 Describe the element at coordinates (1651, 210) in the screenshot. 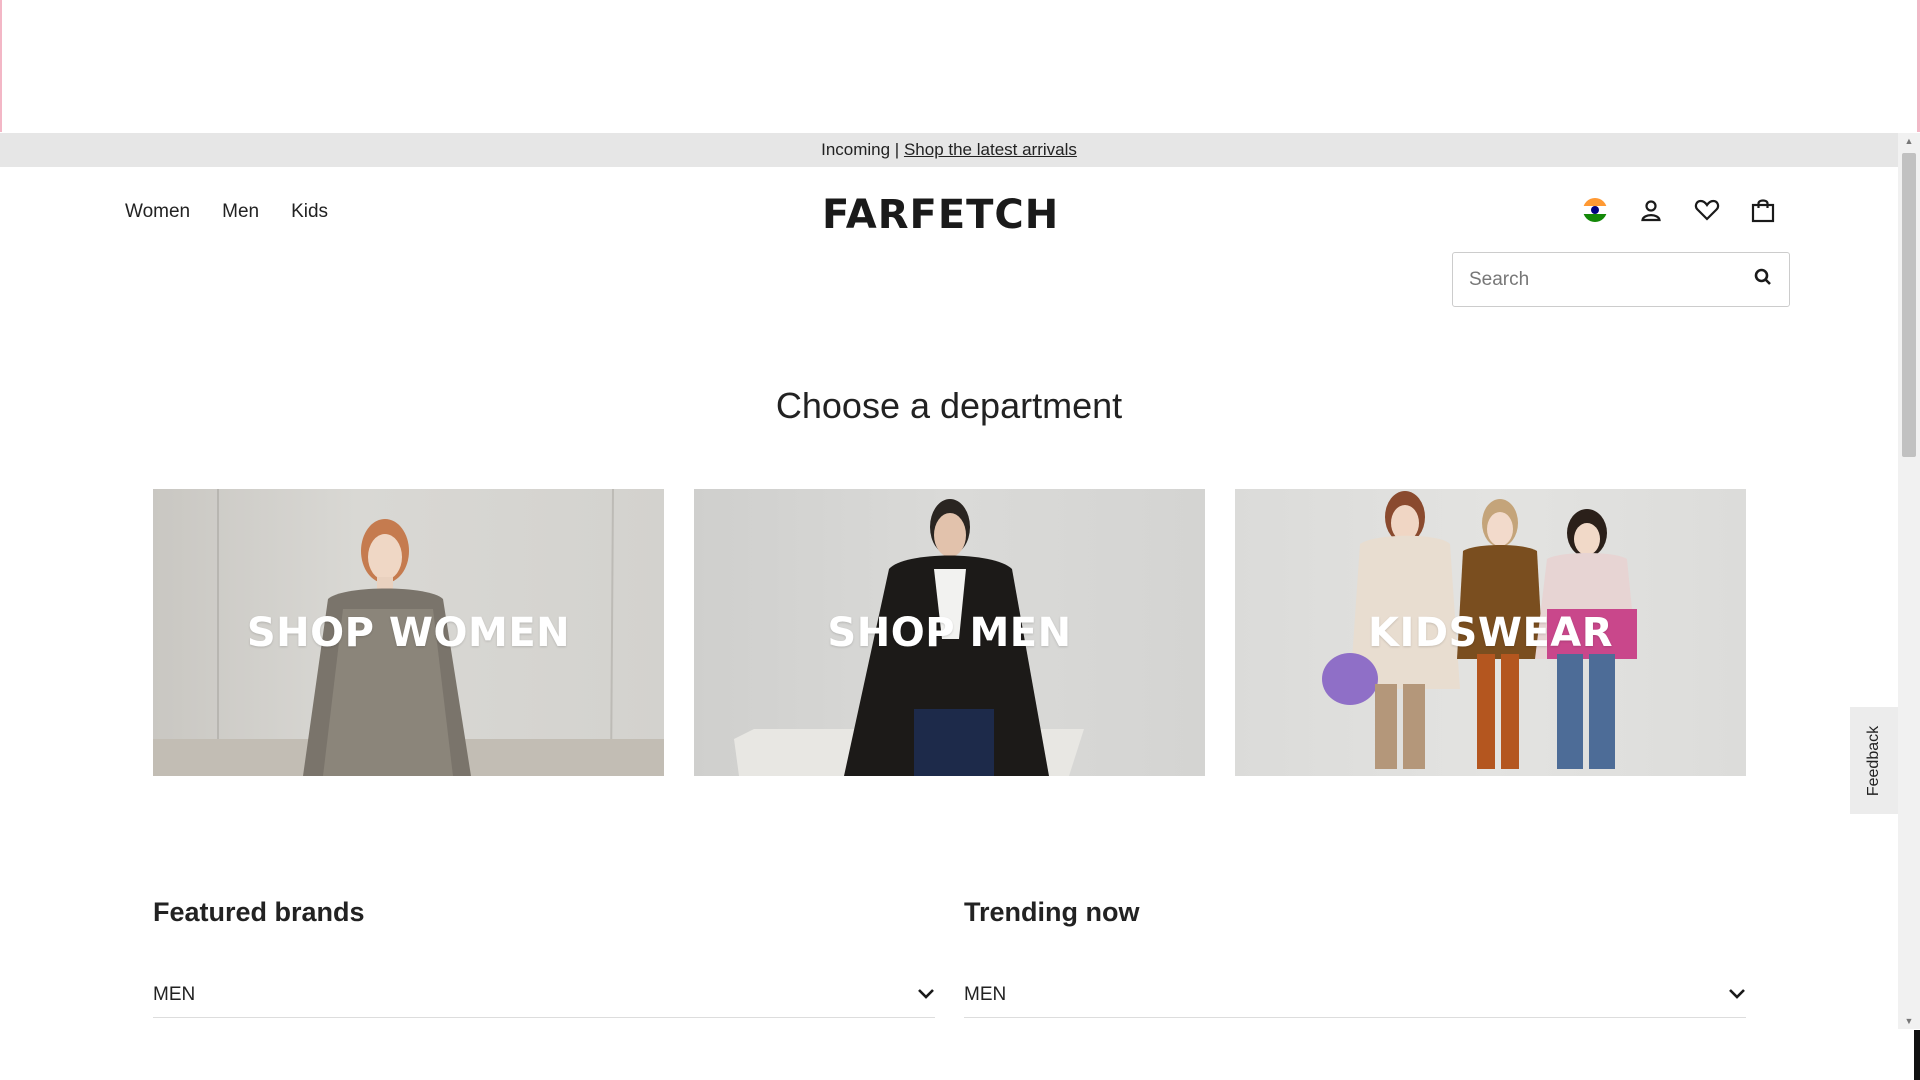

I see `account-icon` at that location.